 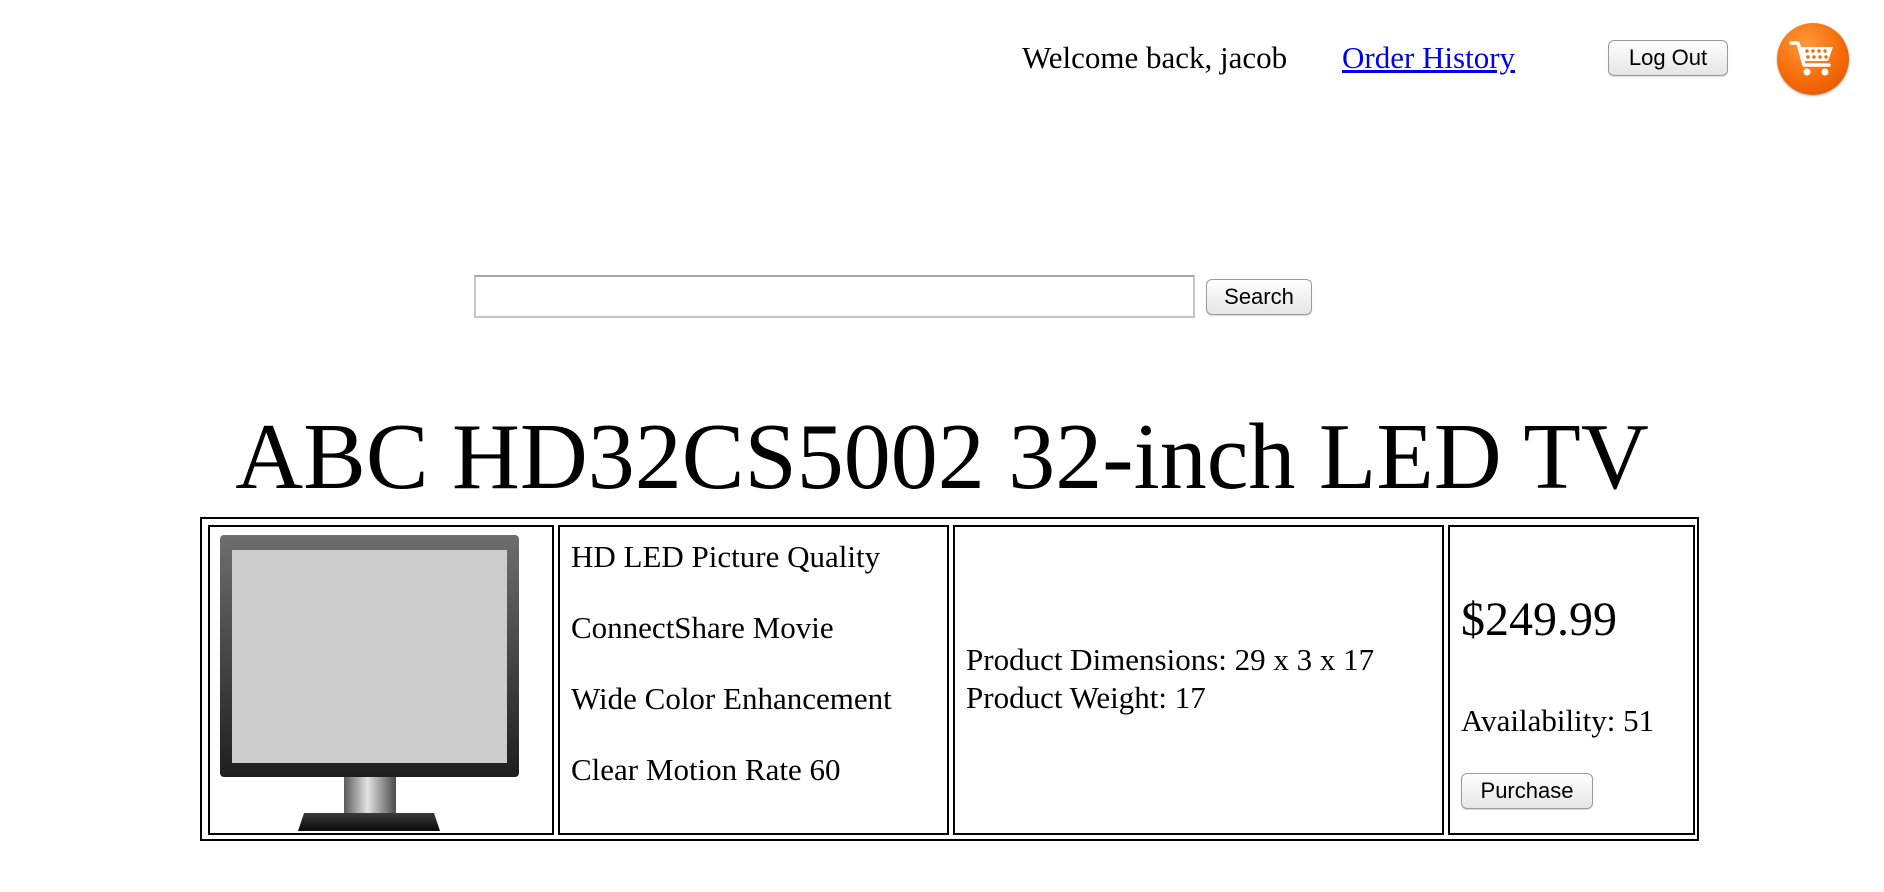 I want to click on product-availability: Availability: 51, so click(x=1558, y=720).